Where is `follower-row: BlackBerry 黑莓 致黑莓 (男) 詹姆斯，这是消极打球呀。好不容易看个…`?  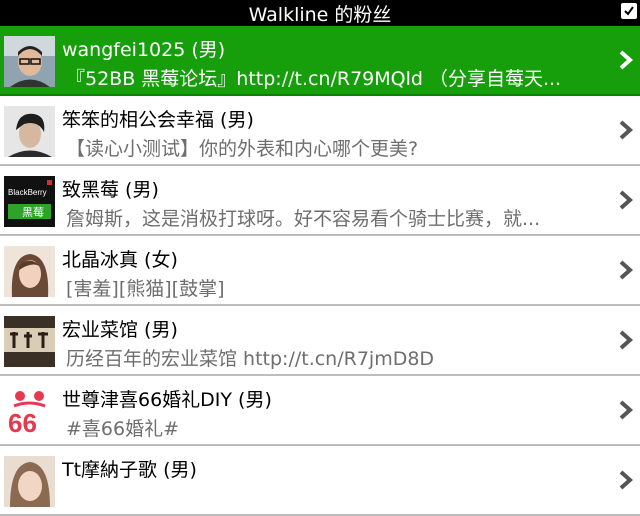
follower-row: BlackBerry 黑莓 致黑莓 (男) 詹姆斯，这是消极打球呀。好不容易看个… is located at coordinates (320, 201).